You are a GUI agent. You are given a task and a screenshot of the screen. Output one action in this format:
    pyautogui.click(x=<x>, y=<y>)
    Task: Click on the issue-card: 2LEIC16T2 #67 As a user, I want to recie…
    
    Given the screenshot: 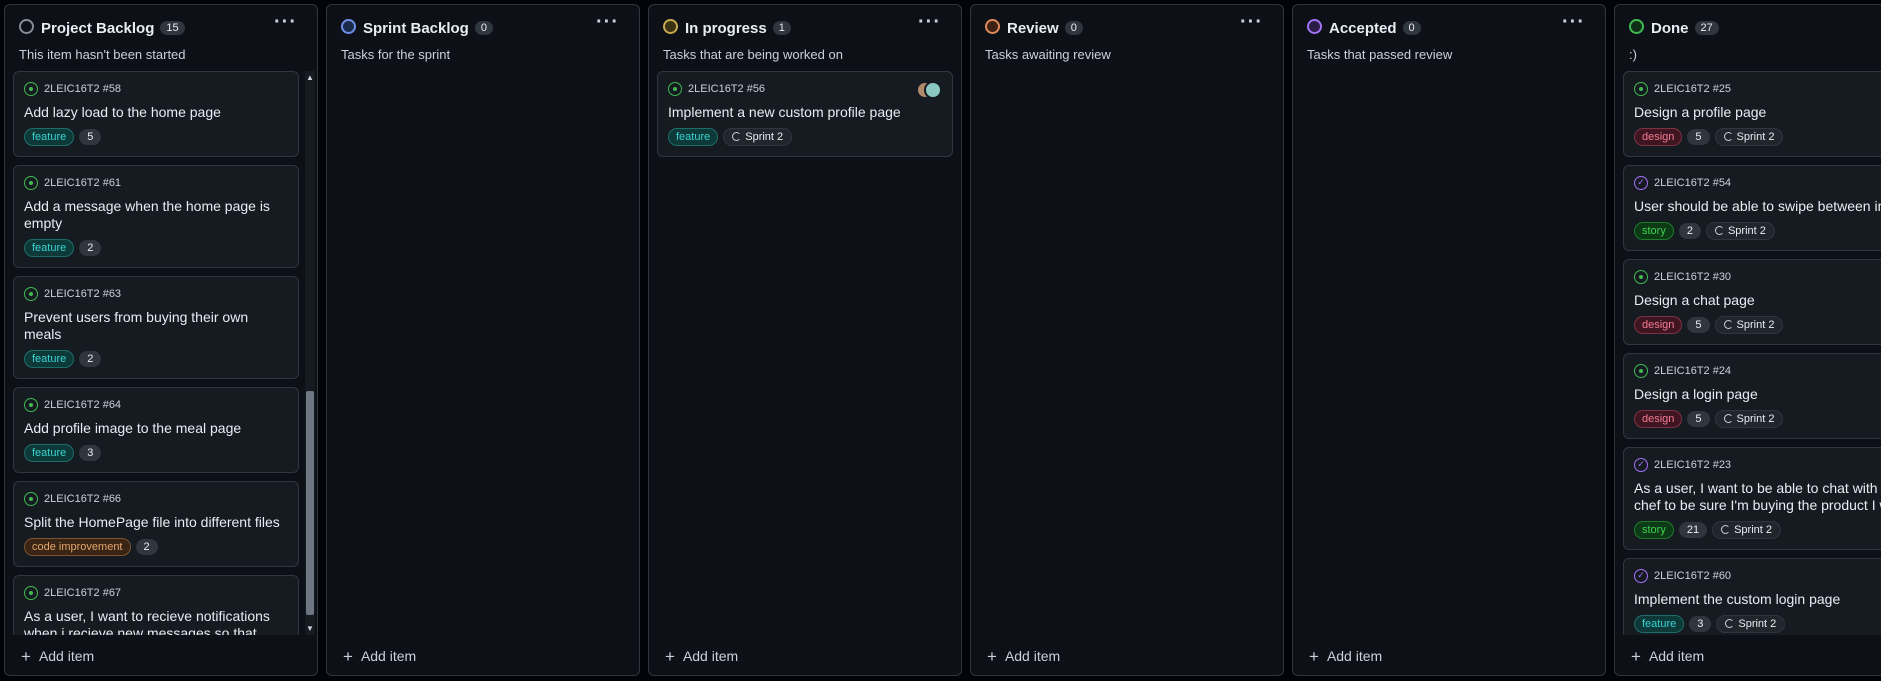 What is the action you would take?
    pyautogui.click(x=156, y=605)
    